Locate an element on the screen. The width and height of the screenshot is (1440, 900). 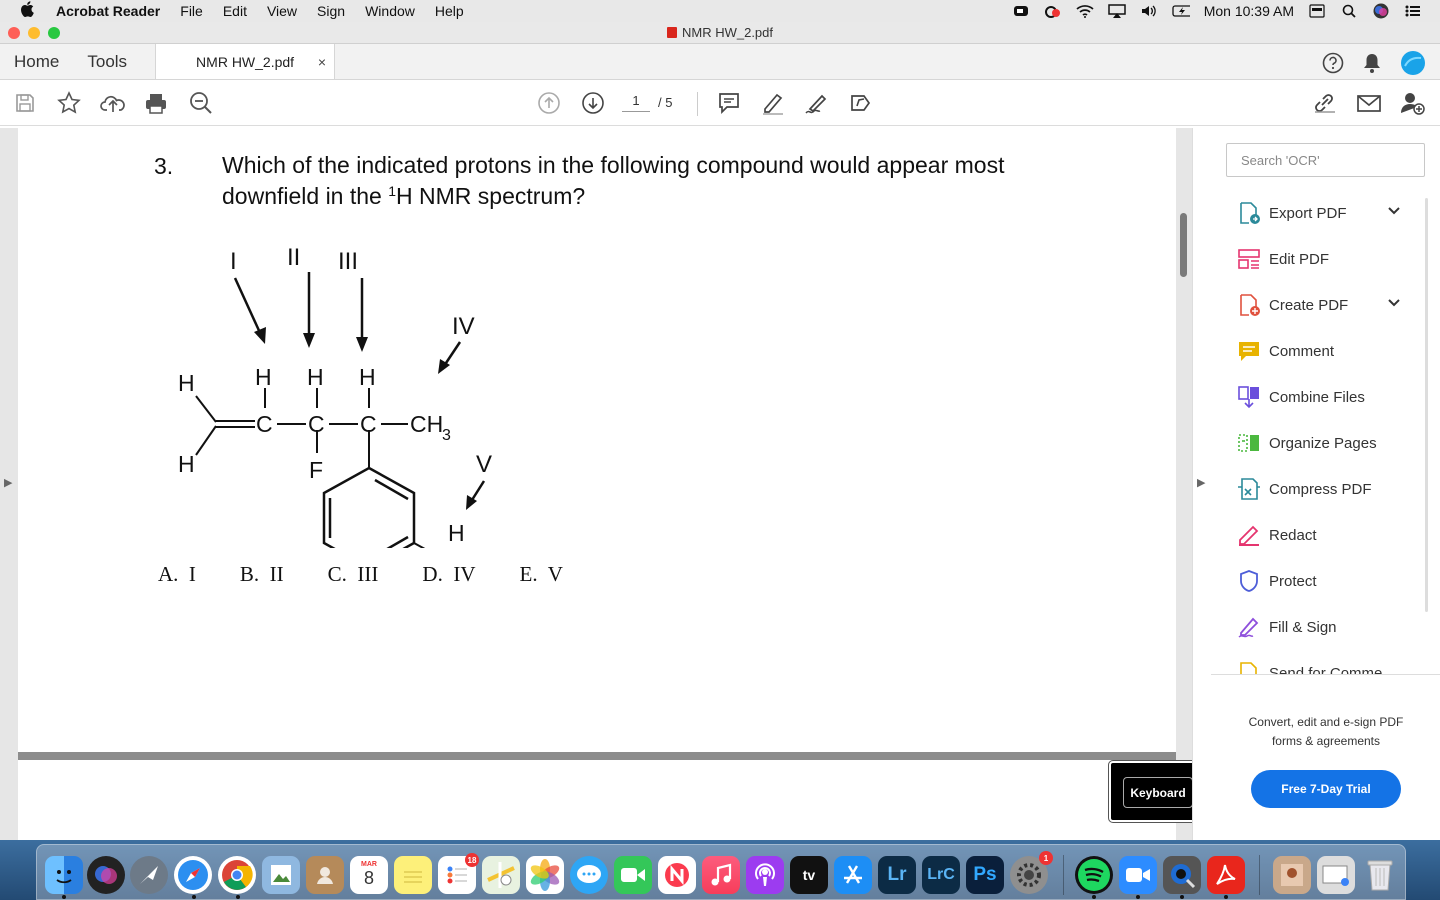
tab-tools: Tools is located at coordinates (107, 61).